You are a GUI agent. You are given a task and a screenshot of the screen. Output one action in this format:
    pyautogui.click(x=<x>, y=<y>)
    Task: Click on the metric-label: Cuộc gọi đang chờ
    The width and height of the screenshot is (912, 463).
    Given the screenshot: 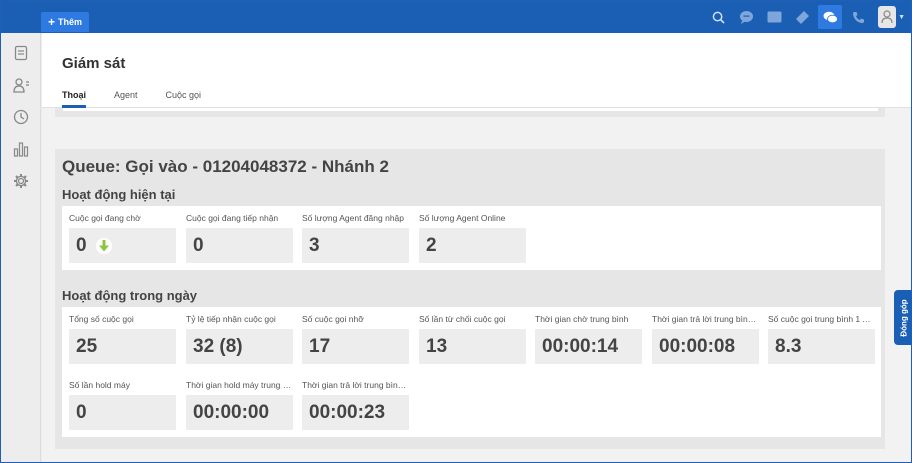 What is the action you would take?
    pyautogui.click(x=105, y=218)
    